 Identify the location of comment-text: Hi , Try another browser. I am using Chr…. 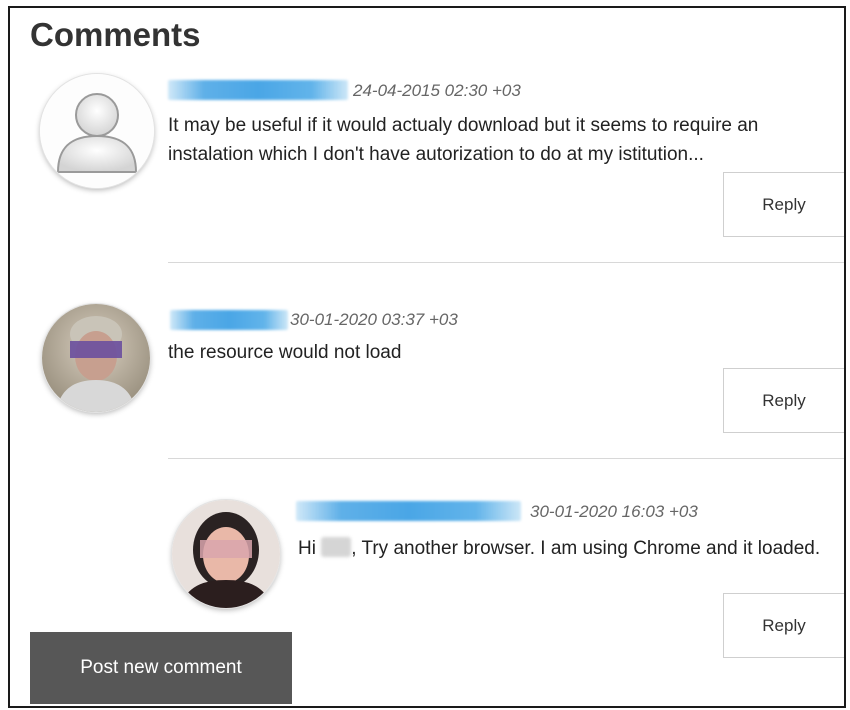
(563, 548).